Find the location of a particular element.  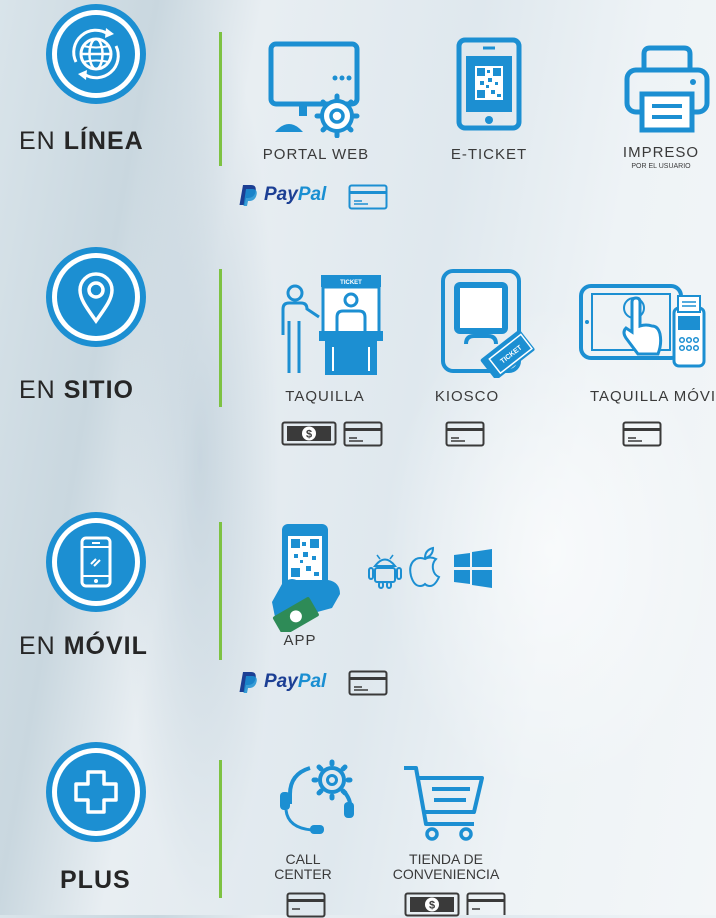

booth-sign: TICKET is located at coordinates (351, 283).